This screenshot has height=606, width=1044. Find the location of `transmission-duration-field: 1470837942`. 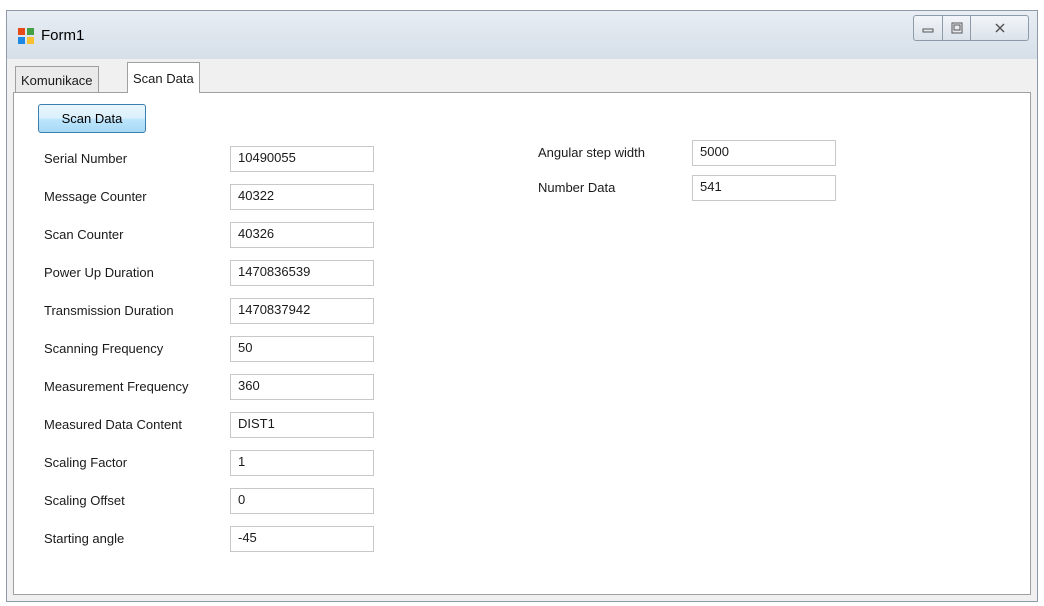

transmission-duration-field: 1470837942 is located at coordinates (302, 311).